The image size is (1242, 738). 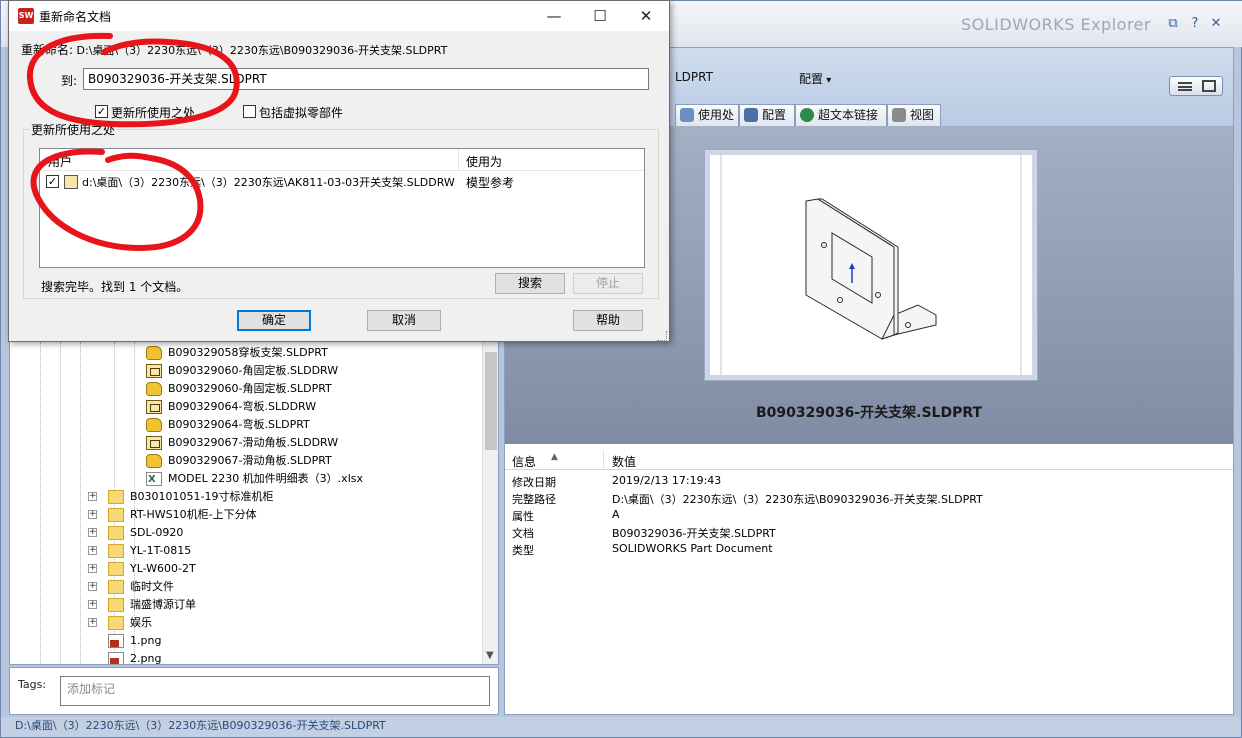 I want to click on group-title: 更新所使用之处, so click(x=73, y=129).